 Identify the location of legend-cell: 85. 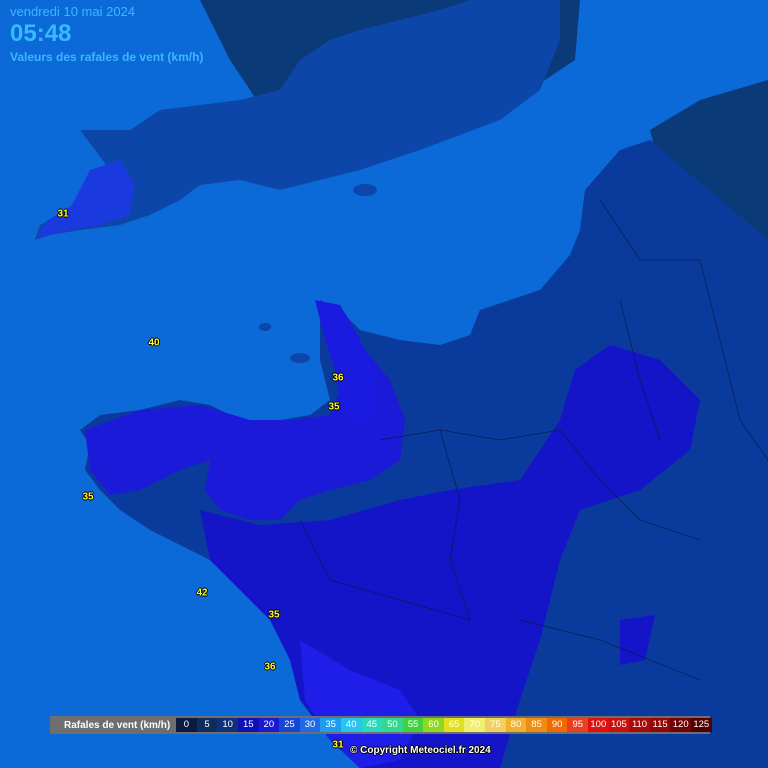
(536, 725).